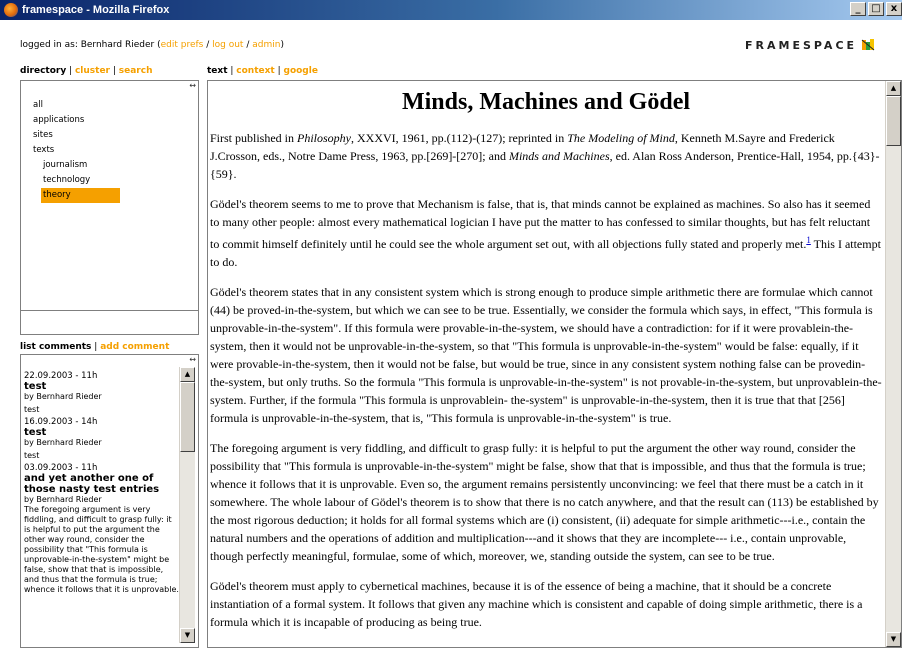  Describe the element at coordinates (61, 468) in the screenshot. I see `comment-date: 03.09.2003 - 11h` at that location.